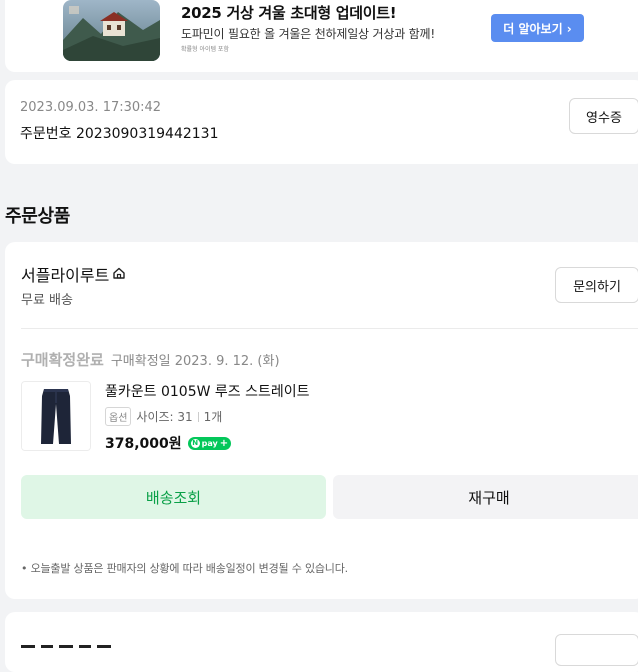 The height and width of the screenshot is (672, 638). Describe the element at coordinates (111, 30) in the screenshot. I see `ad-image` at that location.